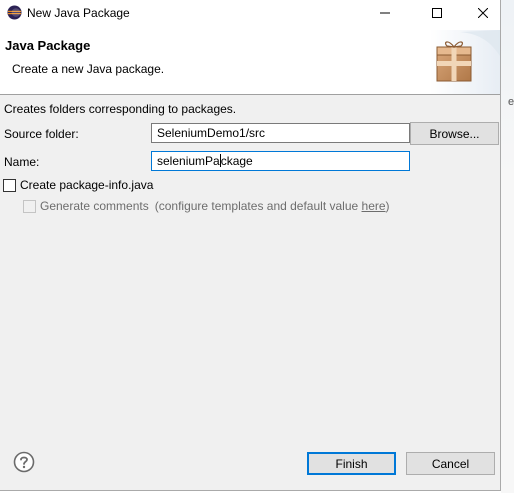  I want to click on maximize-button, so click(437, 13).